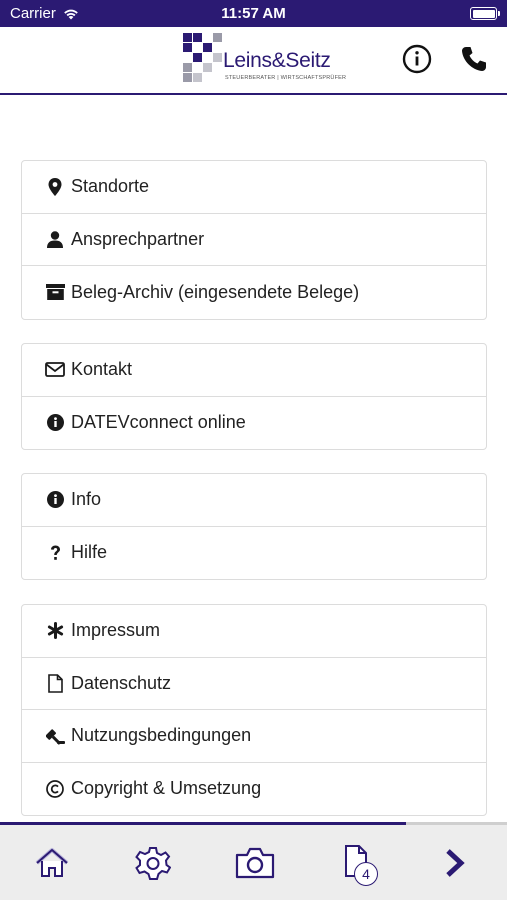 The height and width of the screenshot is (900, 507). I want to click on menu-item-nutzungsbedingungen: Nutzungsbedingungen, so click(254, 736).